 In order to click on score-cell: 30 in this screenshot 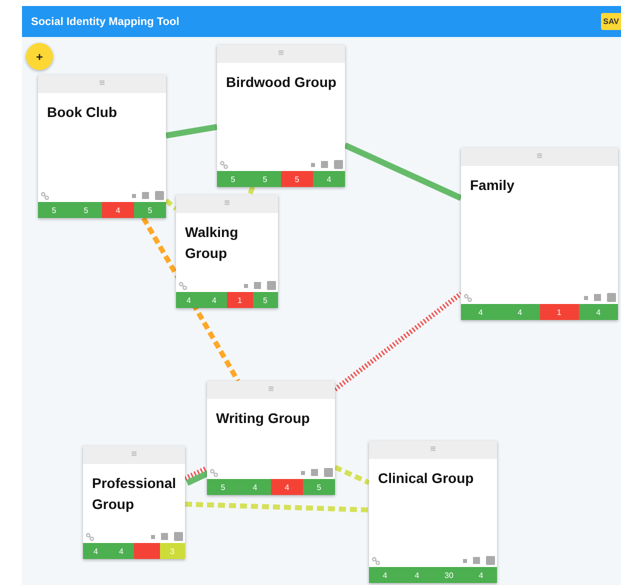, I will do `click(449, 575)`.